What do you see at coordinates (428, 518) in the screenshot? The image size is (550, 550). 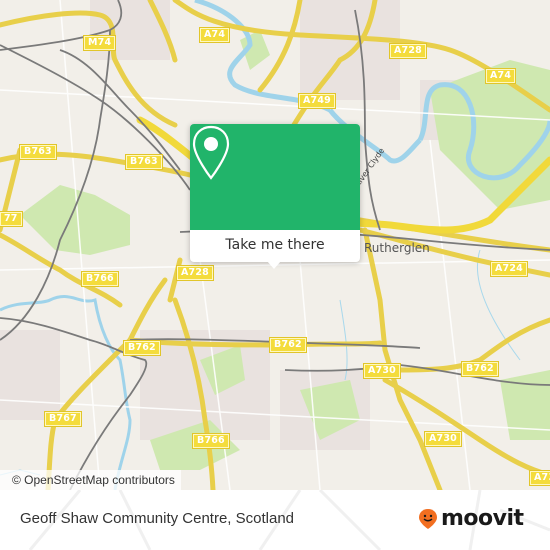 I see `moovit-smiley-pin-icon` at bounding box center [428, 518].